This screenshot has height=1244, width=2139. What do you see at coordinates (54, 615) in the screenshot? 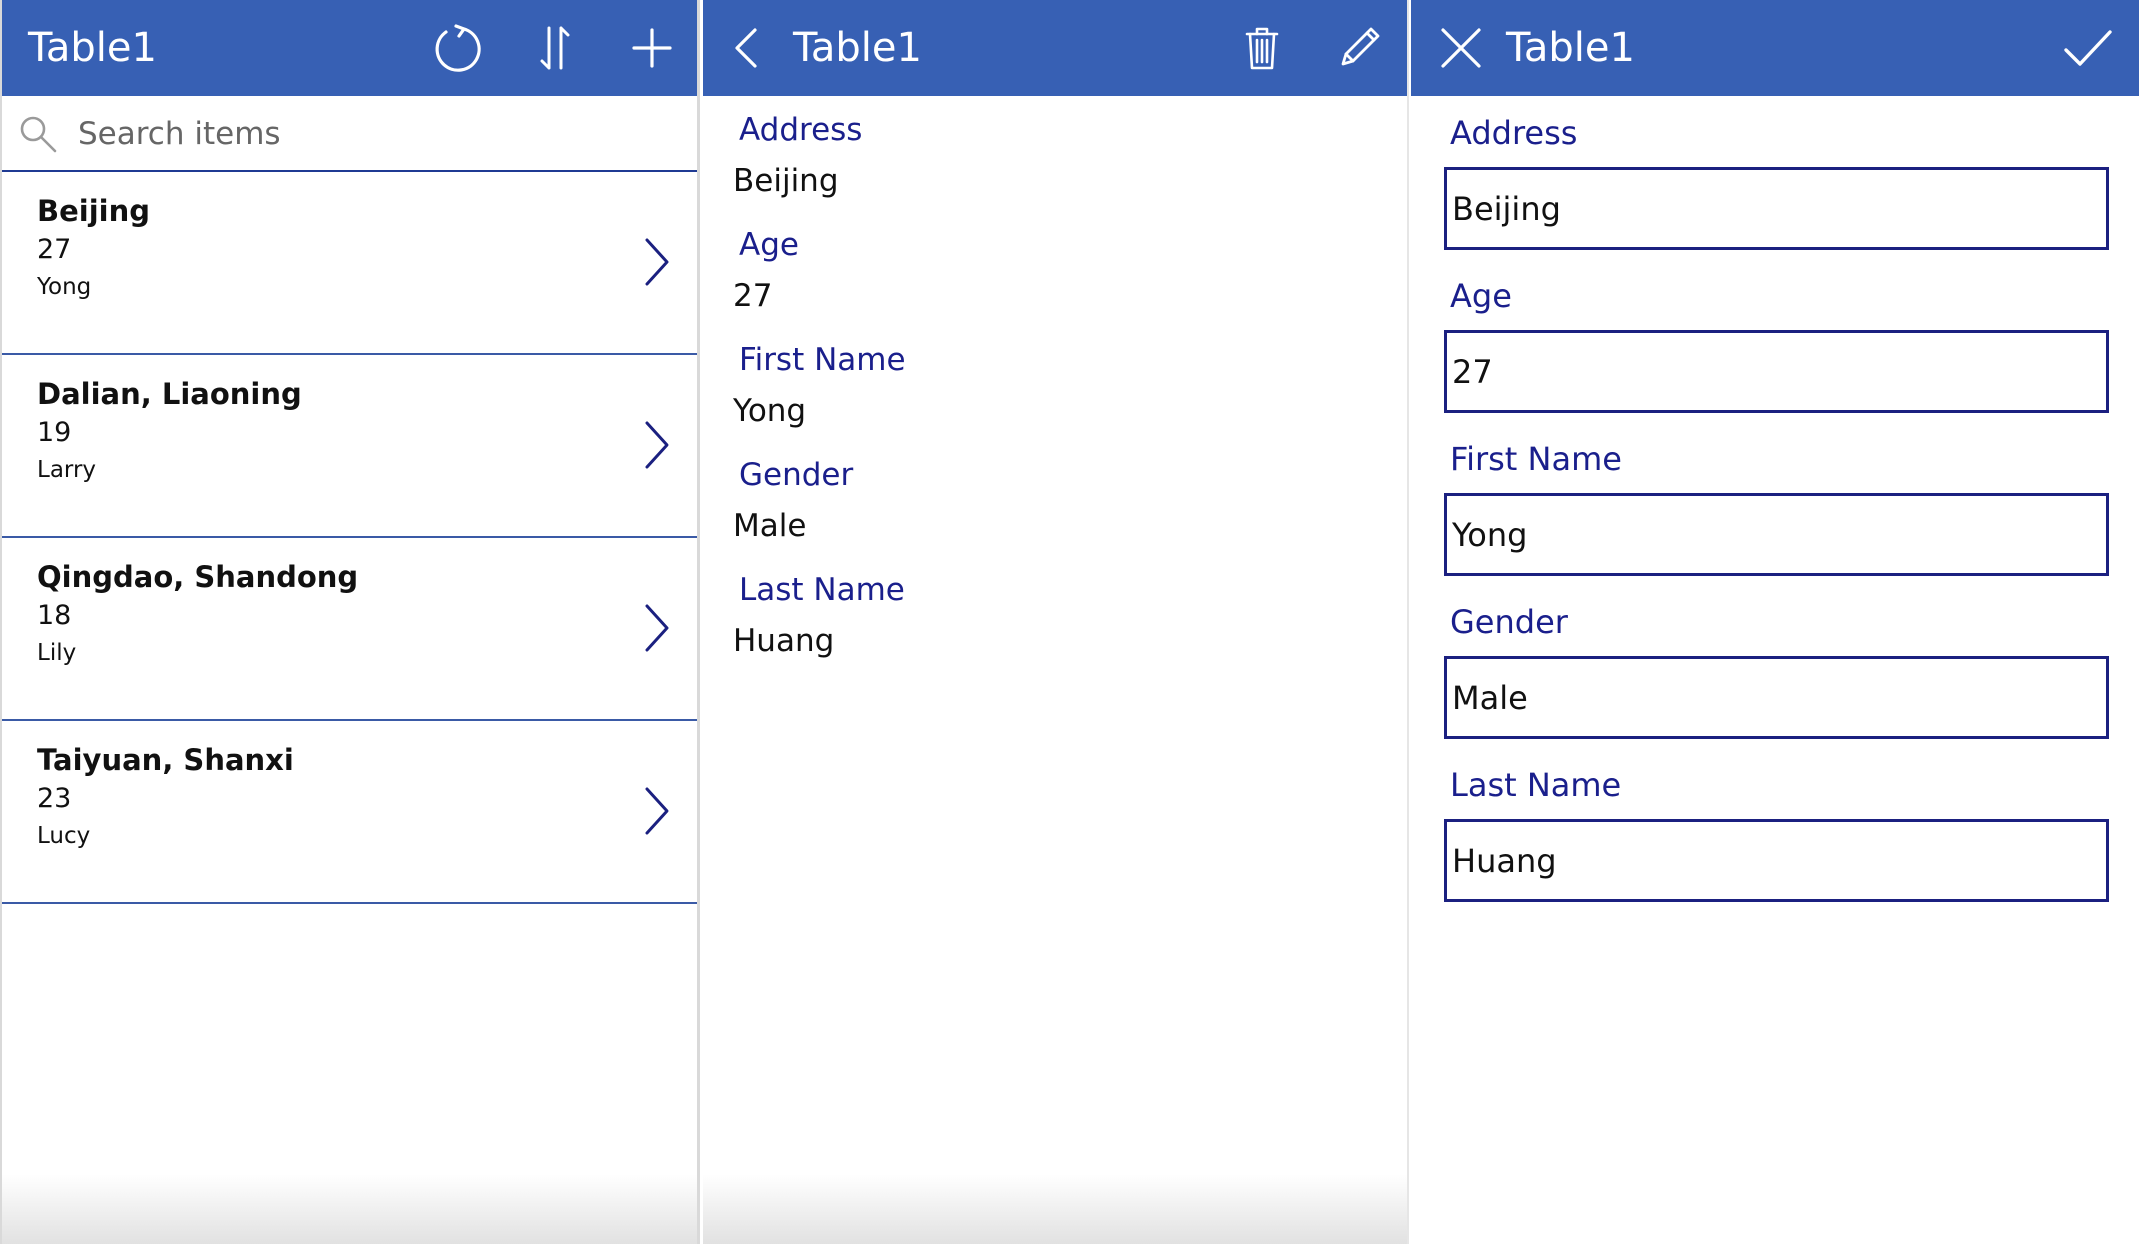
I see `item-age: 18` at bounding box center [54, 615].